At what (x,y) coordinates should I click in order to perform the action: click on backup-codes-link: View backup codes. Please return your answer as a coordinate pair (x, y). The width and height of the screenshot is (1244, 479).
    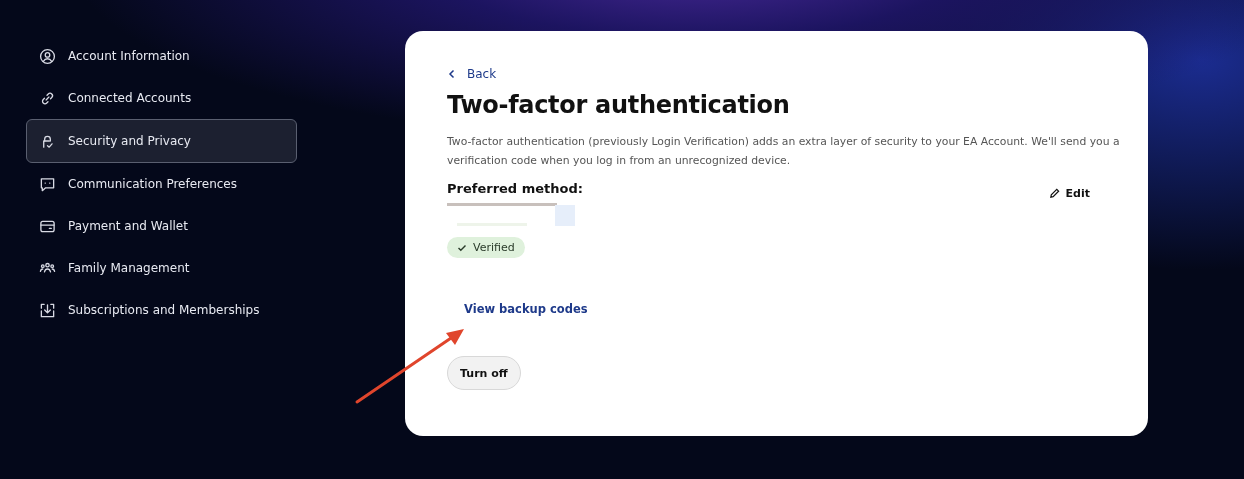
    Looking at the image, I should click on (526, 309).